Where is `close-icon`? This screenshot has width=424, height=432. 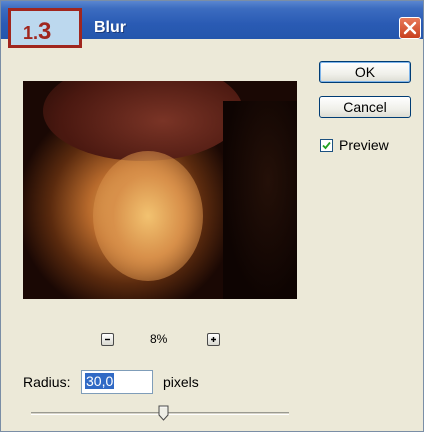 close-icon is located at coordinates (410, 28).